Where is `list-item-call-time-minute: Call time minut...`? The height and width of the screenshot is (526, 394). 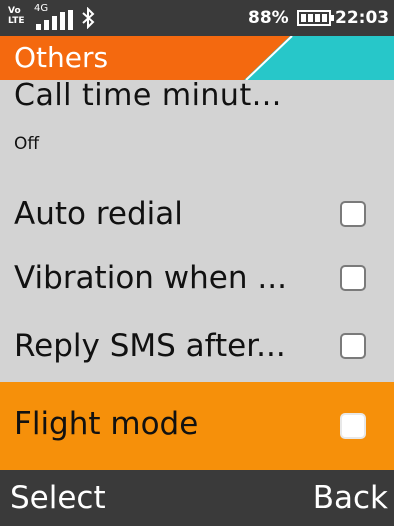 list-item-call-time-minute: Call time minut... is located at coordinates (148, 98).